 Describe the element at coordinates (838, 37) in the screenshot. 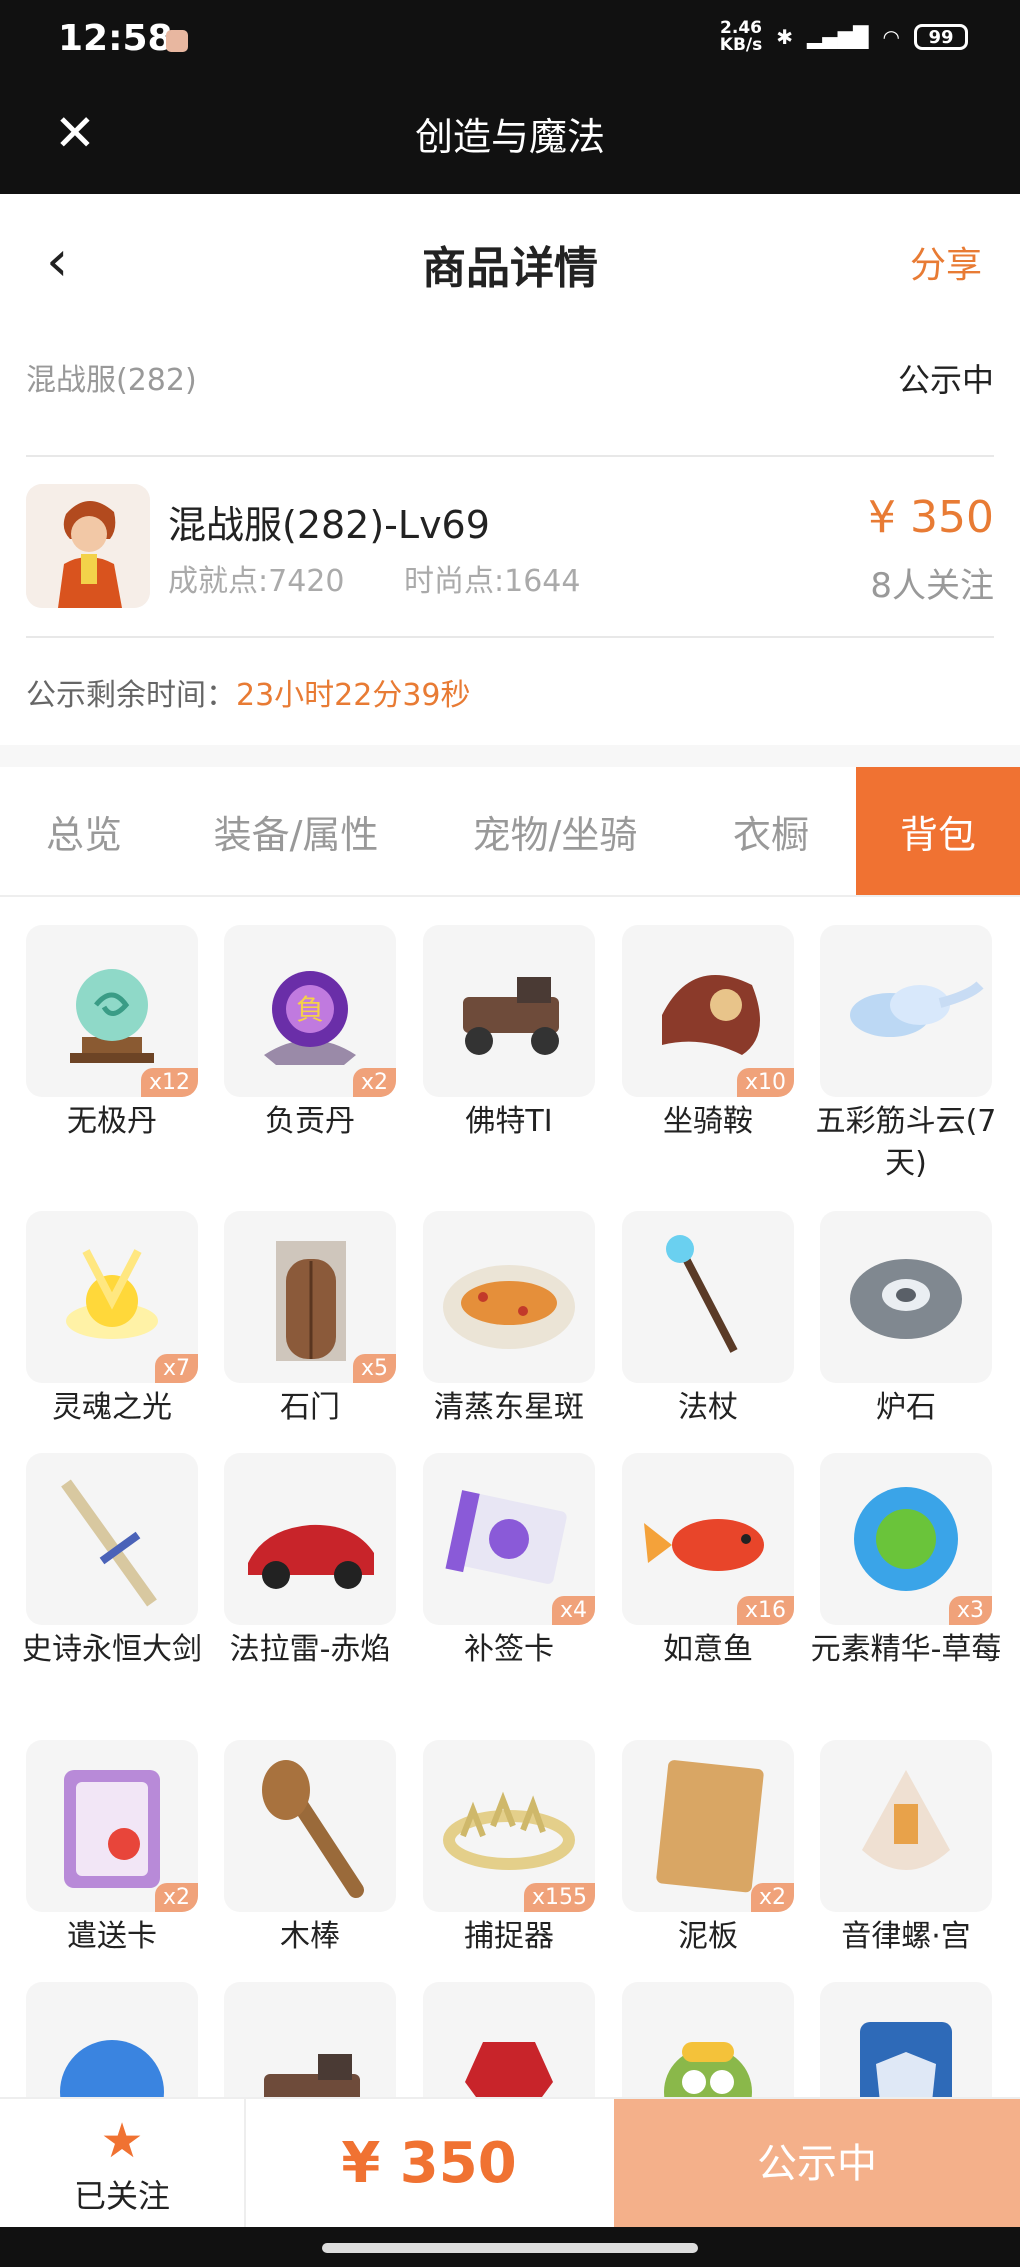

I see `signal-icon: ▂▄▆█` at that location.